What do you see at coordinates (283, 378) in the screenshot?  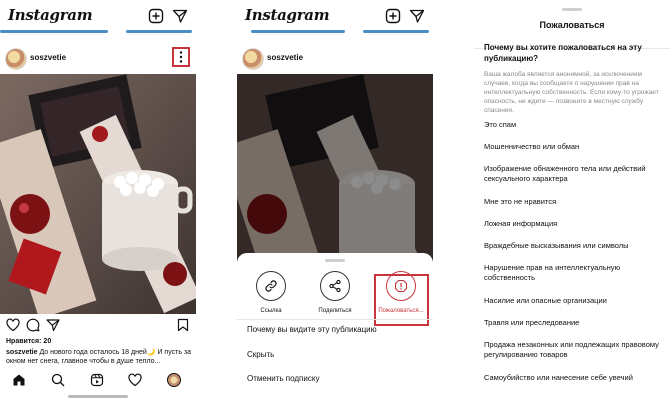 I see `unfollow-item: Отменить подписку` at bounding box center [283, 378].